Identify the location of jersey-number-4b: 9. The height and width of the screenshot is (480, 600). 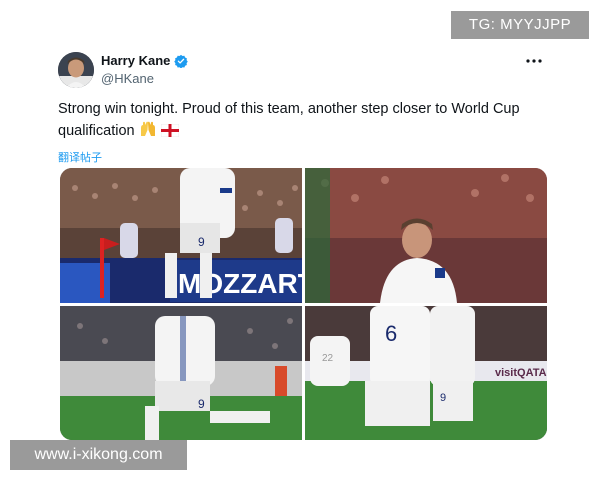
(443, 398).